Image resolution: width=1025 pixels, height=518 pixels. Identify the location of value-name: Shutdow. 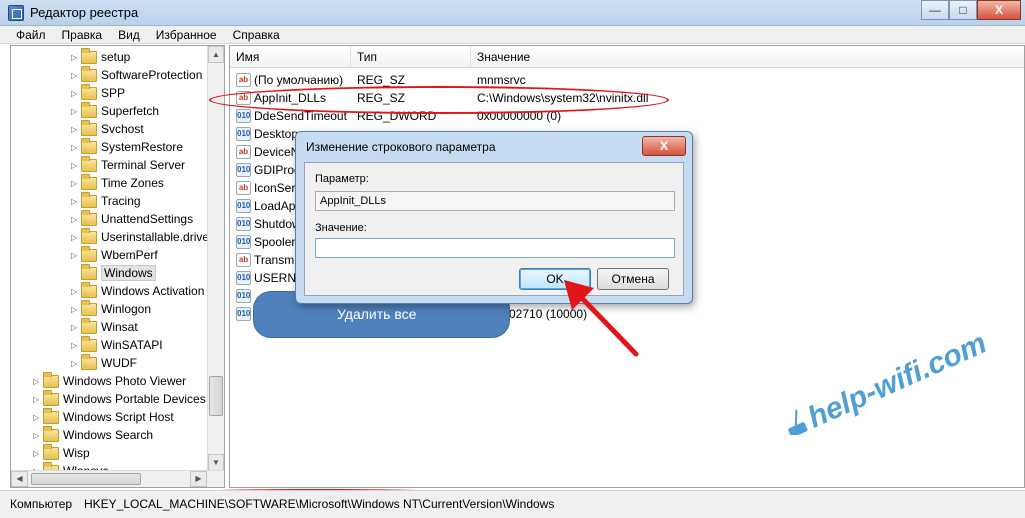
(277, 224).